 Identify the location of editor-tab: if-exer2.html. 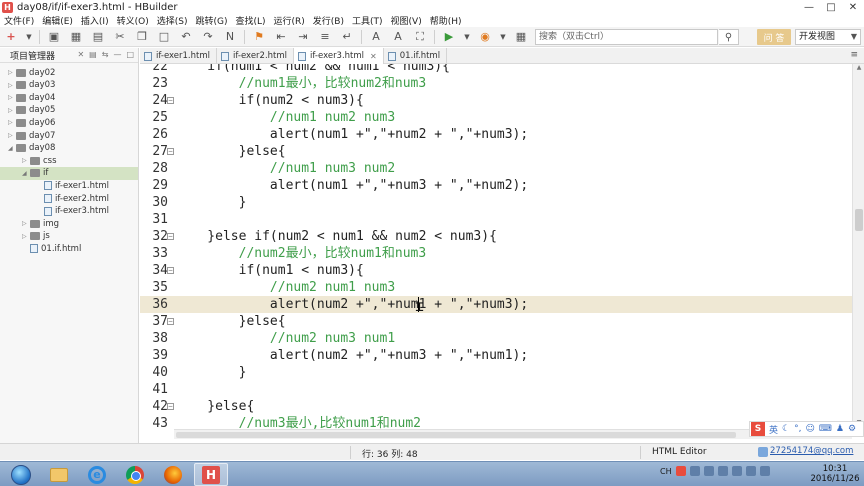
(256, 56).